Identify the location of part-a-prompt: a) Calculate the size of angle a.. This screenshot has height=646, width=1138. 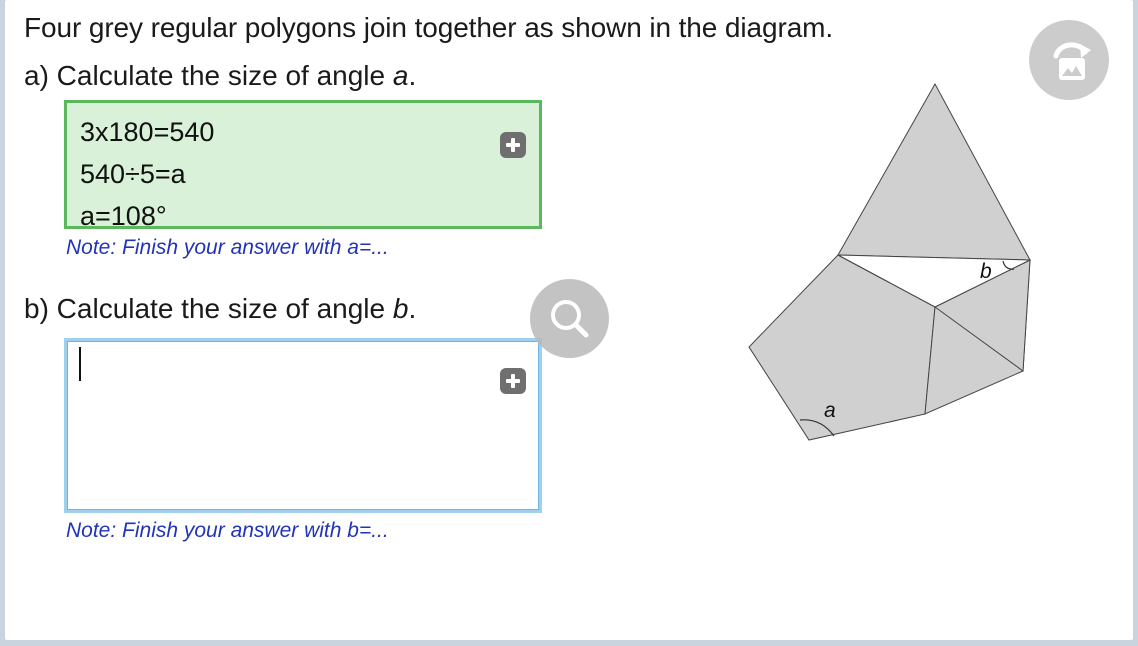
(220, 76).